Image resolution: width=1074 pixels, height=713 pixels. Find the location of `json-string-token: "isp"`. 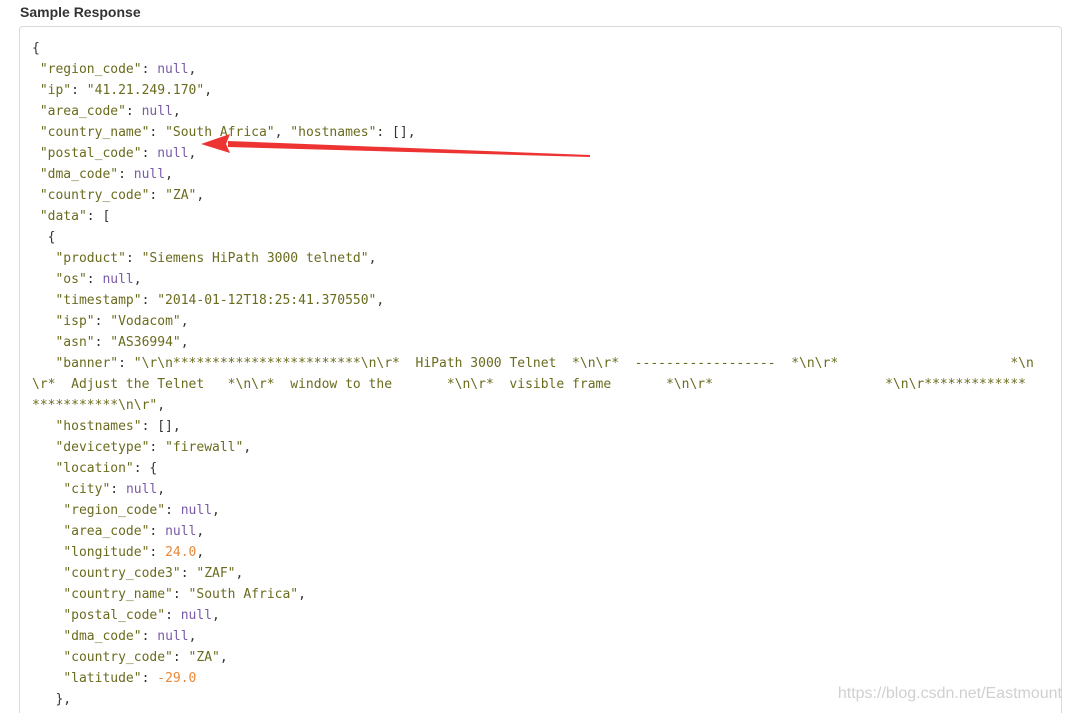

json-string-token: "isp" is located at coordinates (75, 321).